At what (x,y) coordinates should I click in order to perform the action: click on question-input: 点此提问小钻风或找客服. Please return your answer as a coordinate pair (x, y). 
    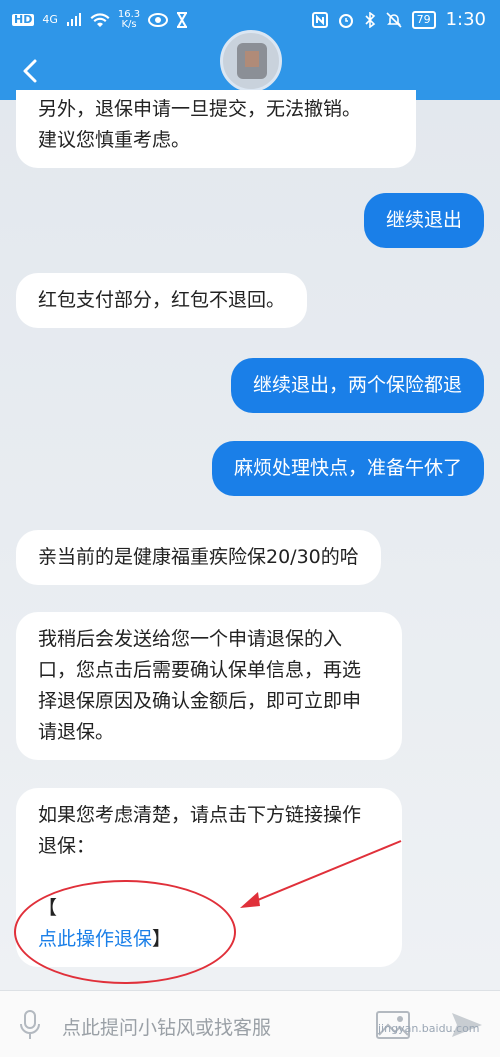
    Looking at the image, I should click on (166, 1026).